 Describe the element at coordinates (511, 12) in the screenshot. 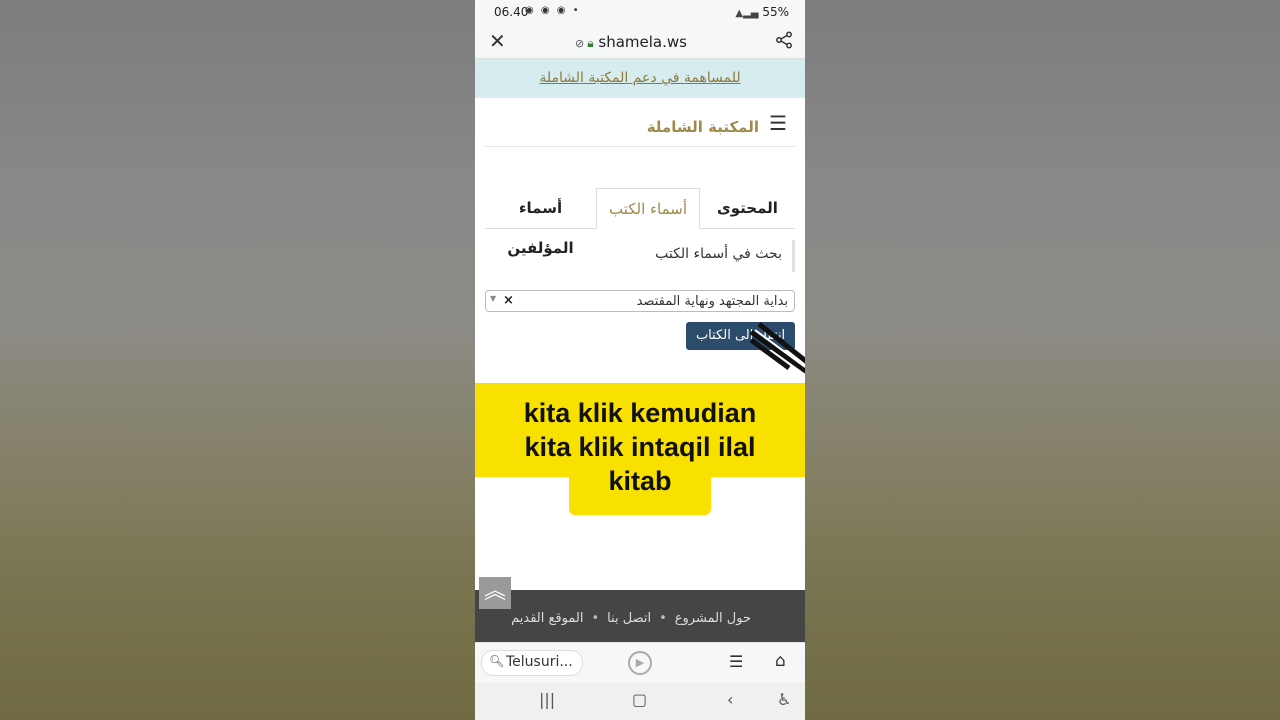

I see `status-time: 06.40` at that location.